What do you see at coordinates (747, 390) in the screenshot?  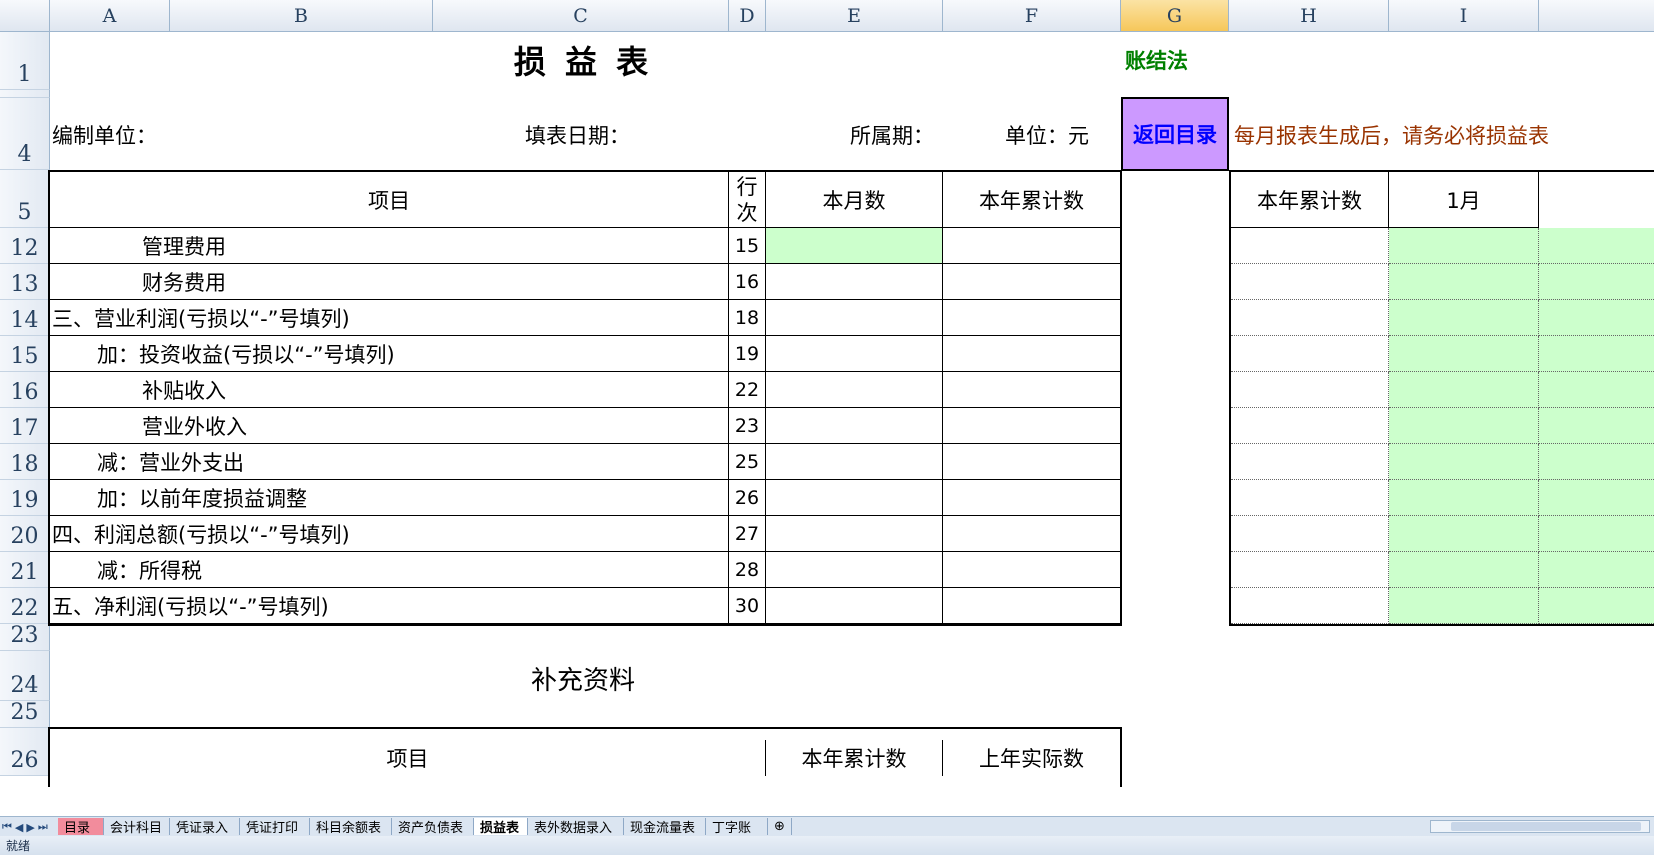 I see `line-number: 22` at bounding box center [747, 390].